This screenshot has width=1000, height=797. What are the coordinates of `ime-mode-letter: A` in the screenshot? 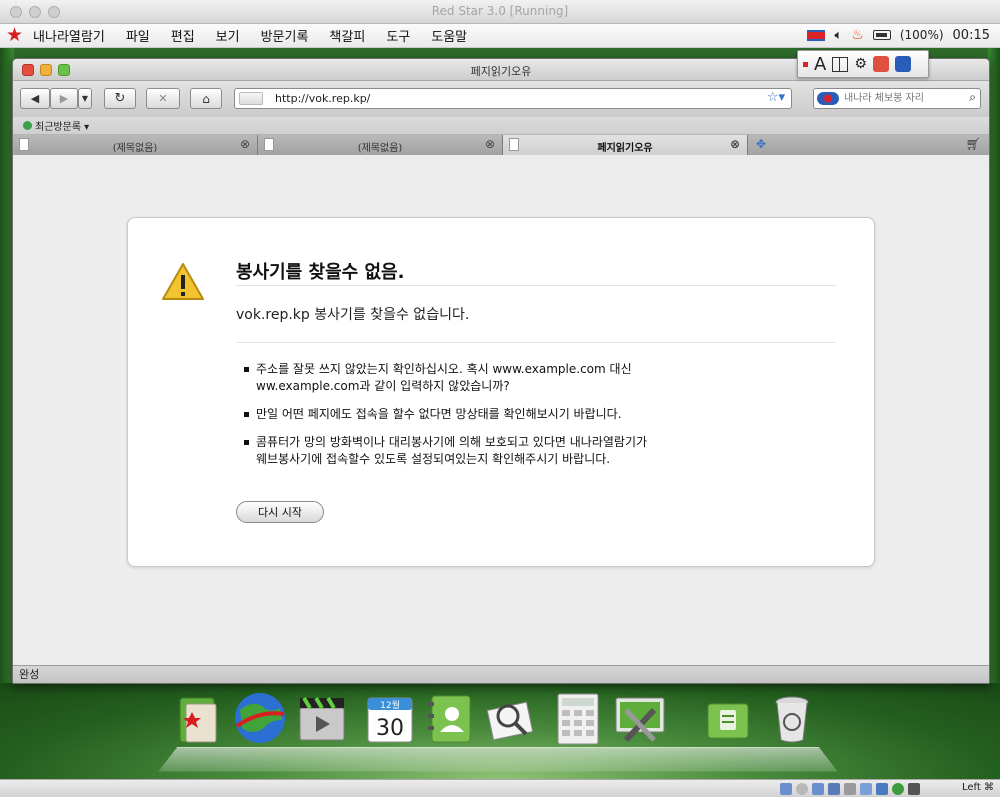 It's located at (820, 64).